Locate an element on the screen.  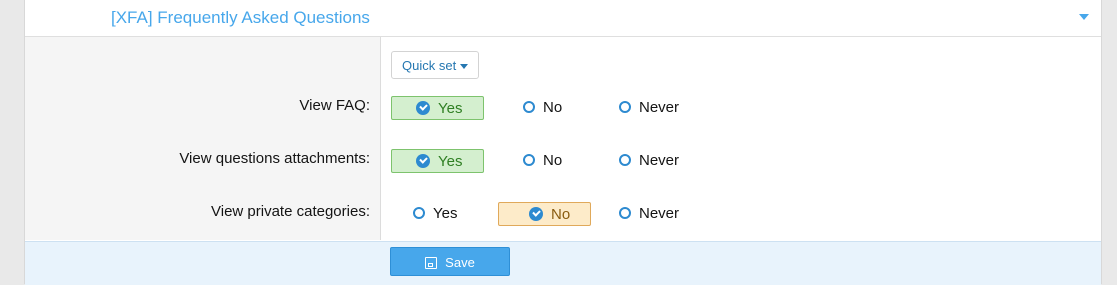
view-attachments-never-option: Never is located at coordinates (649, 161).